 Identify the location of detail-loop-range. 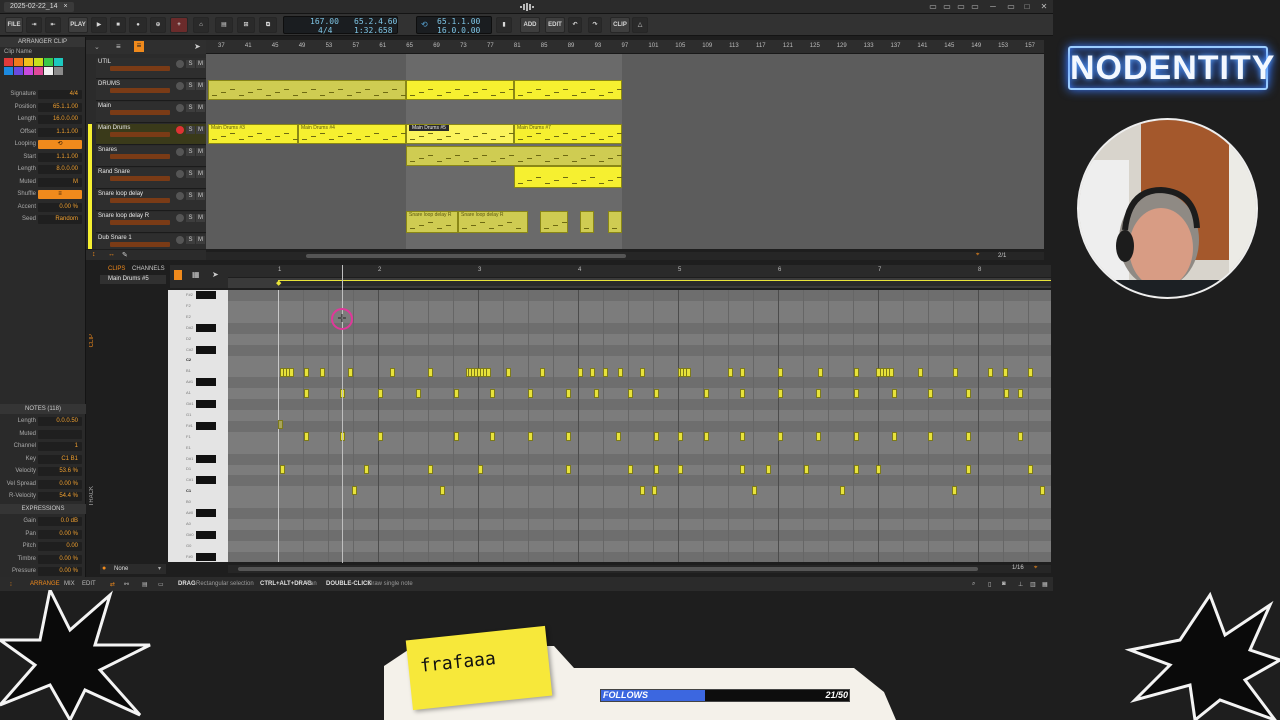
(664, 283).